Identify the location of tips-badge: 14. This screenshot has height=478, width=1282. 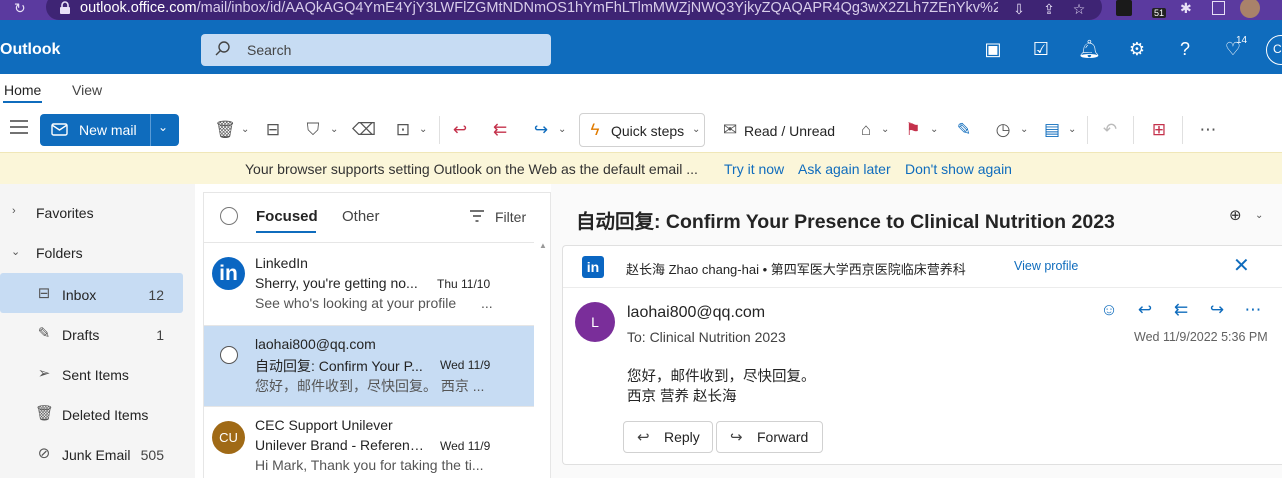
(1242, 40).